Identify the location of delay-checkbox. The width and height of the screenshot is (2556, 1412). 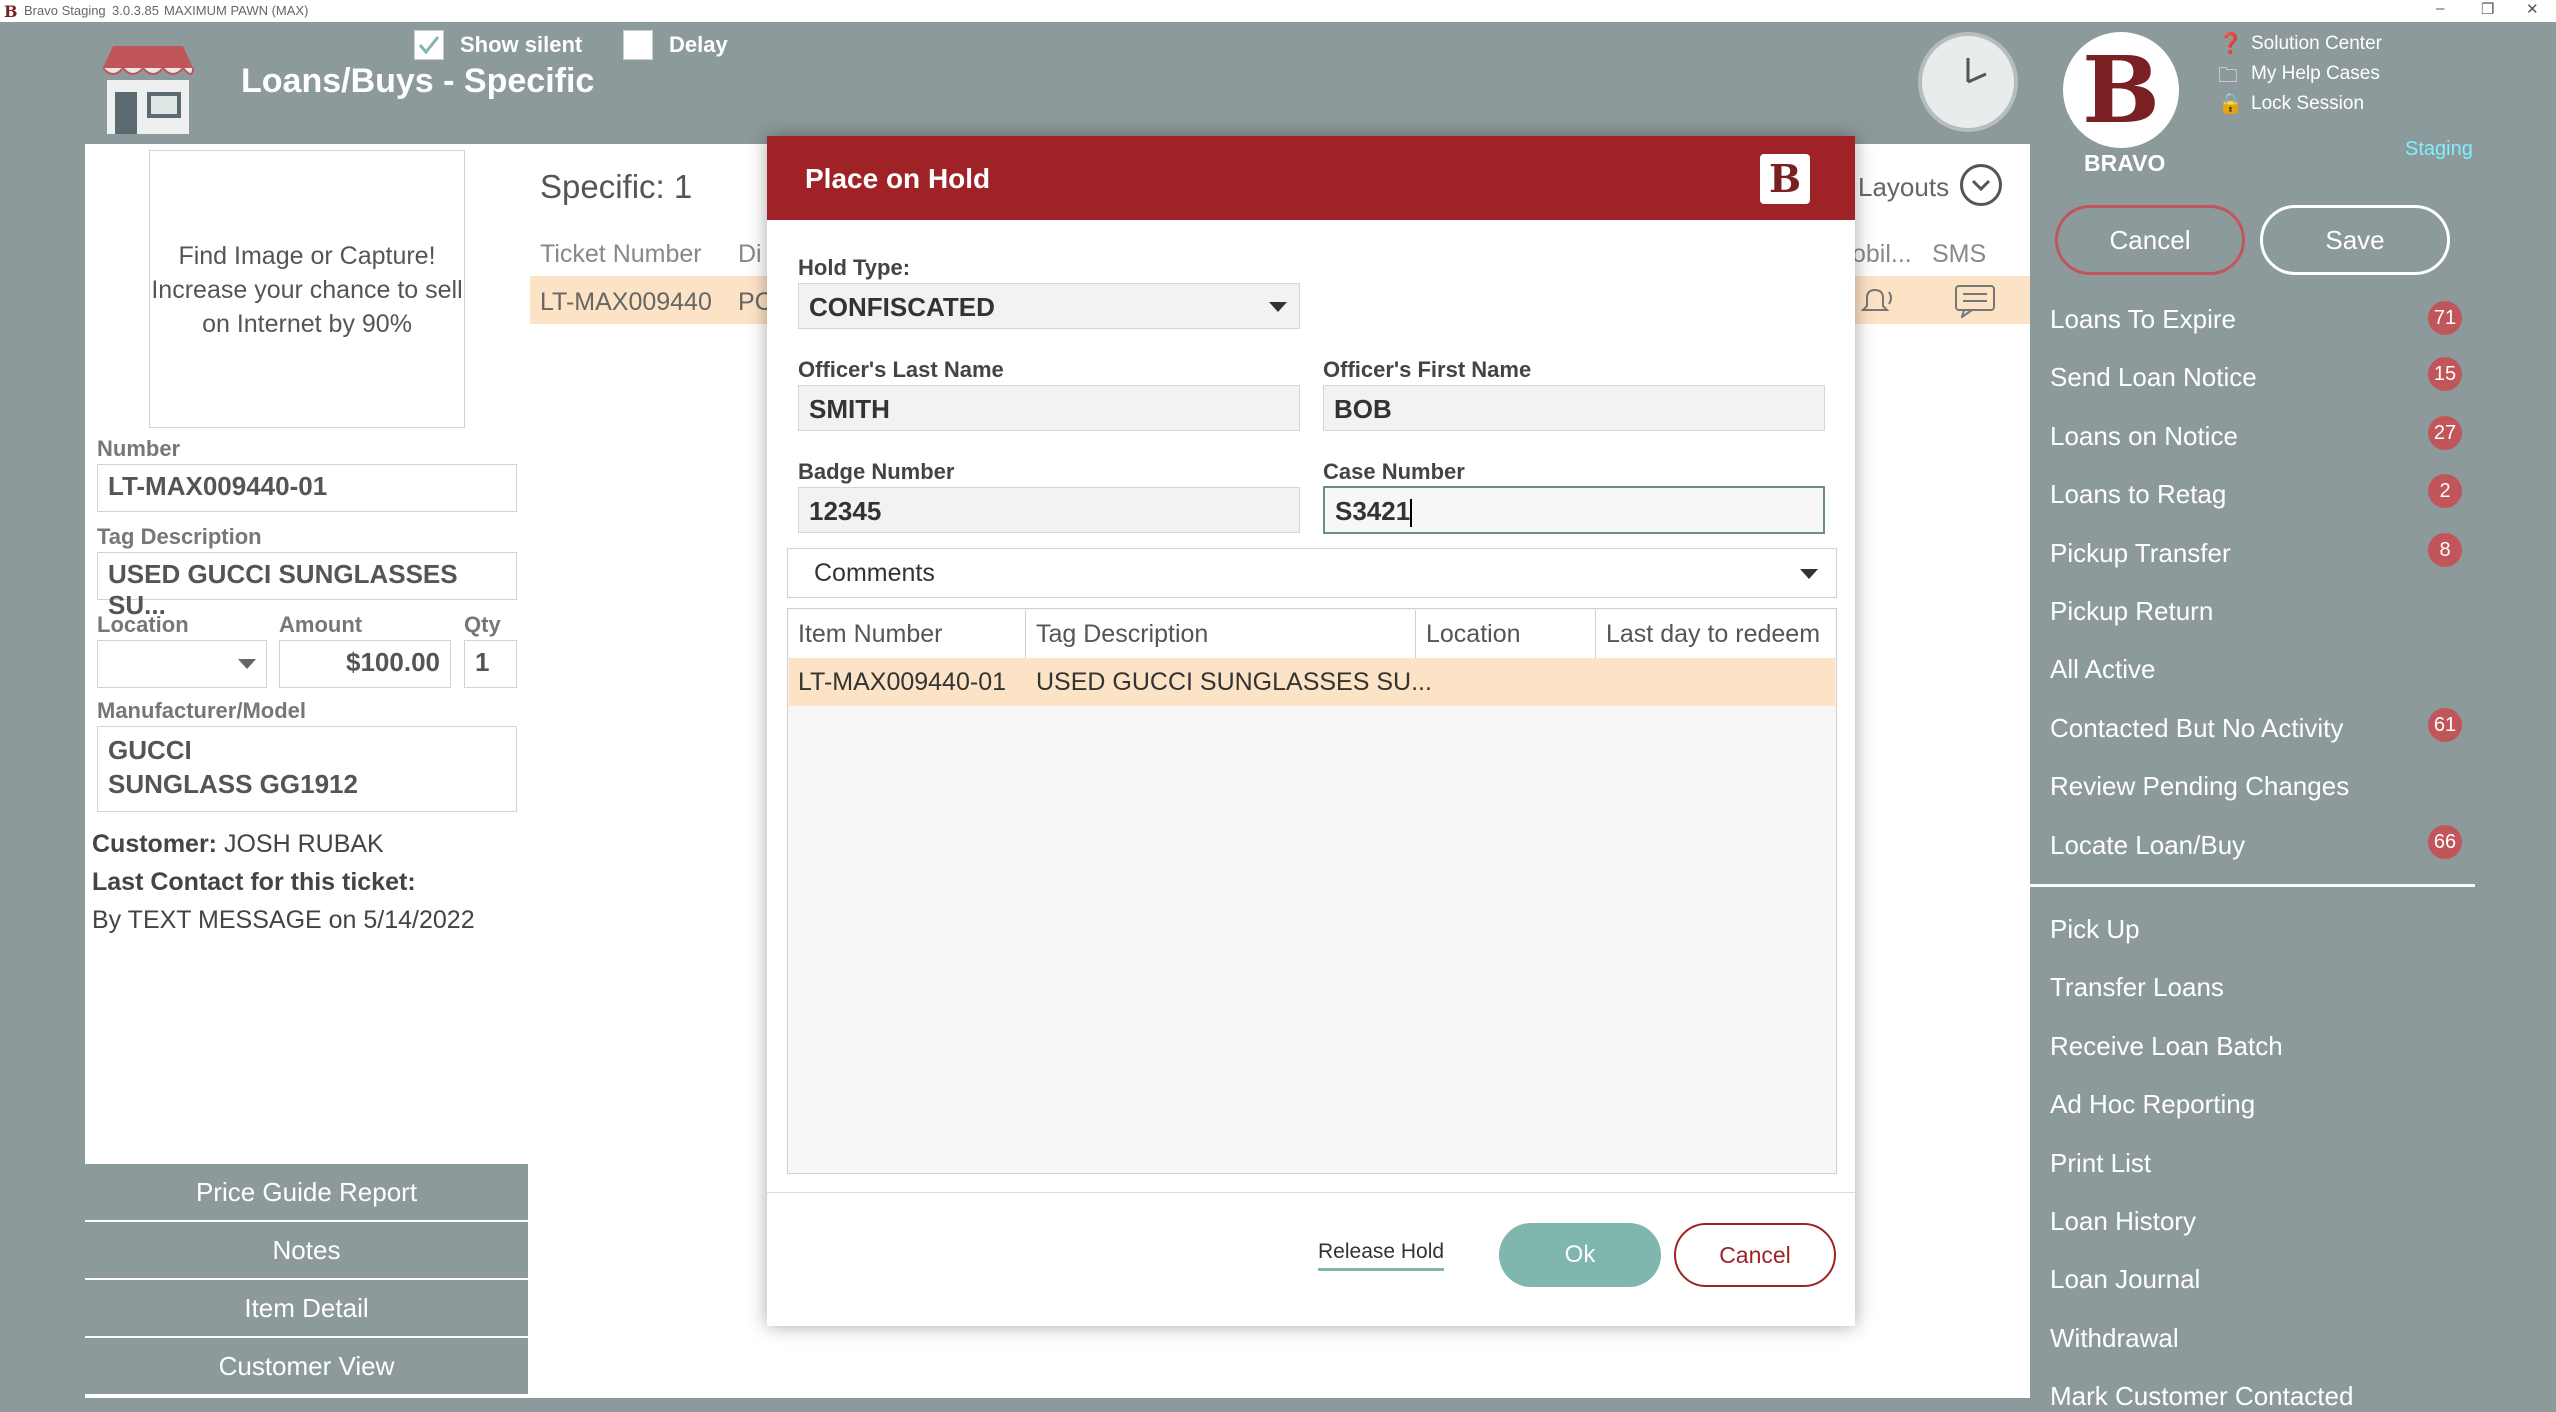
(638, 45).